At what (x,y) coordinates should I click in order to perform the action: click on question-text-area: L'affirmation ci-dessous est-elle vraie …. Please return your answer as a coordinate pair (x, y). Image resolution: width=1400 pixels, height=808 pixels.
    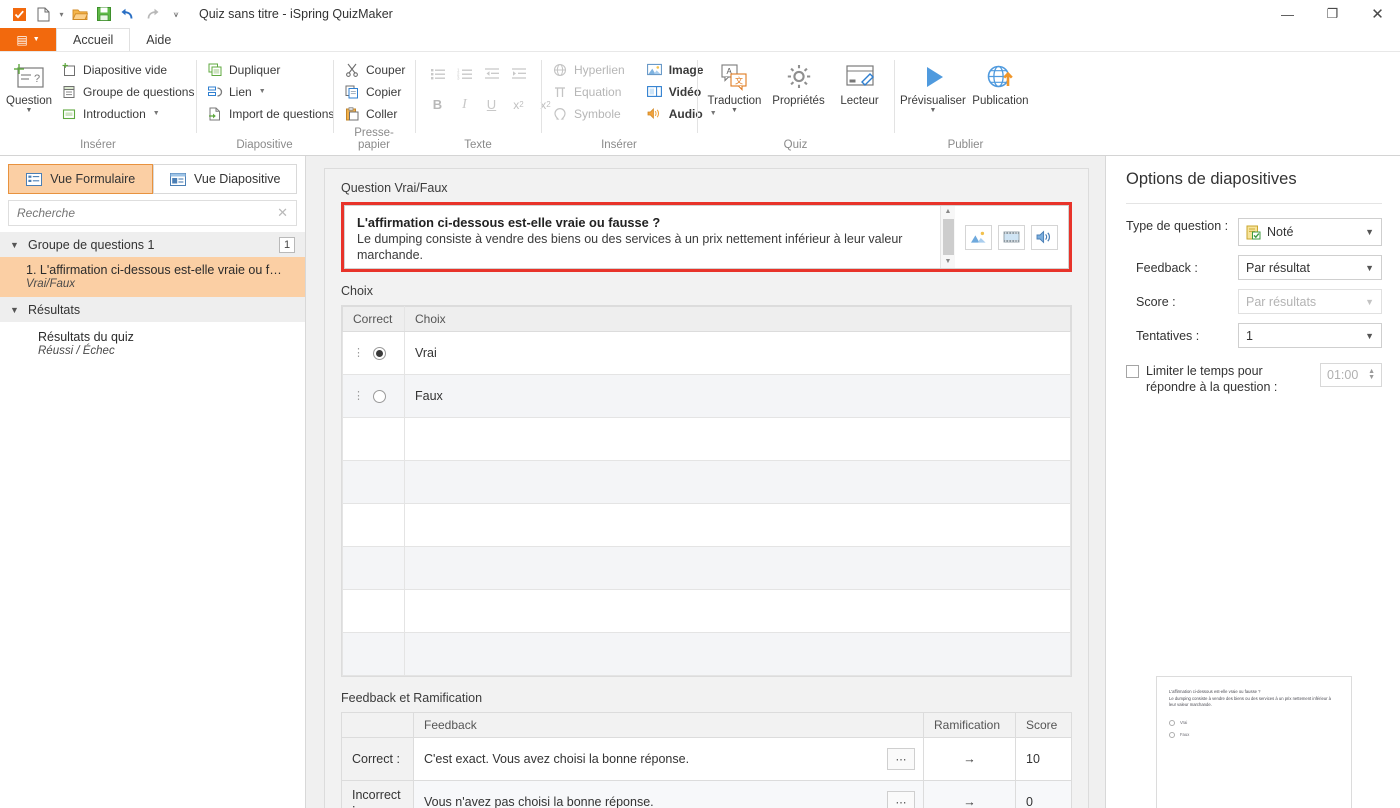
    Looking at the image, I should click on (642, 237).